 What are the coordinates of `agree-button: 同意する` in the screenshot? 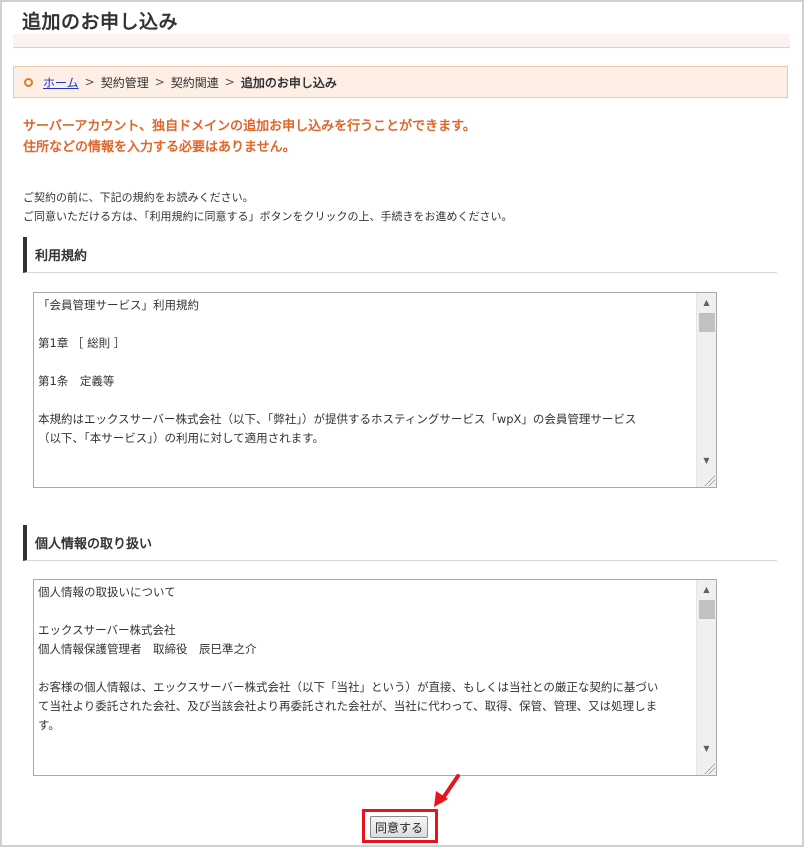 It's located at (399, 827).